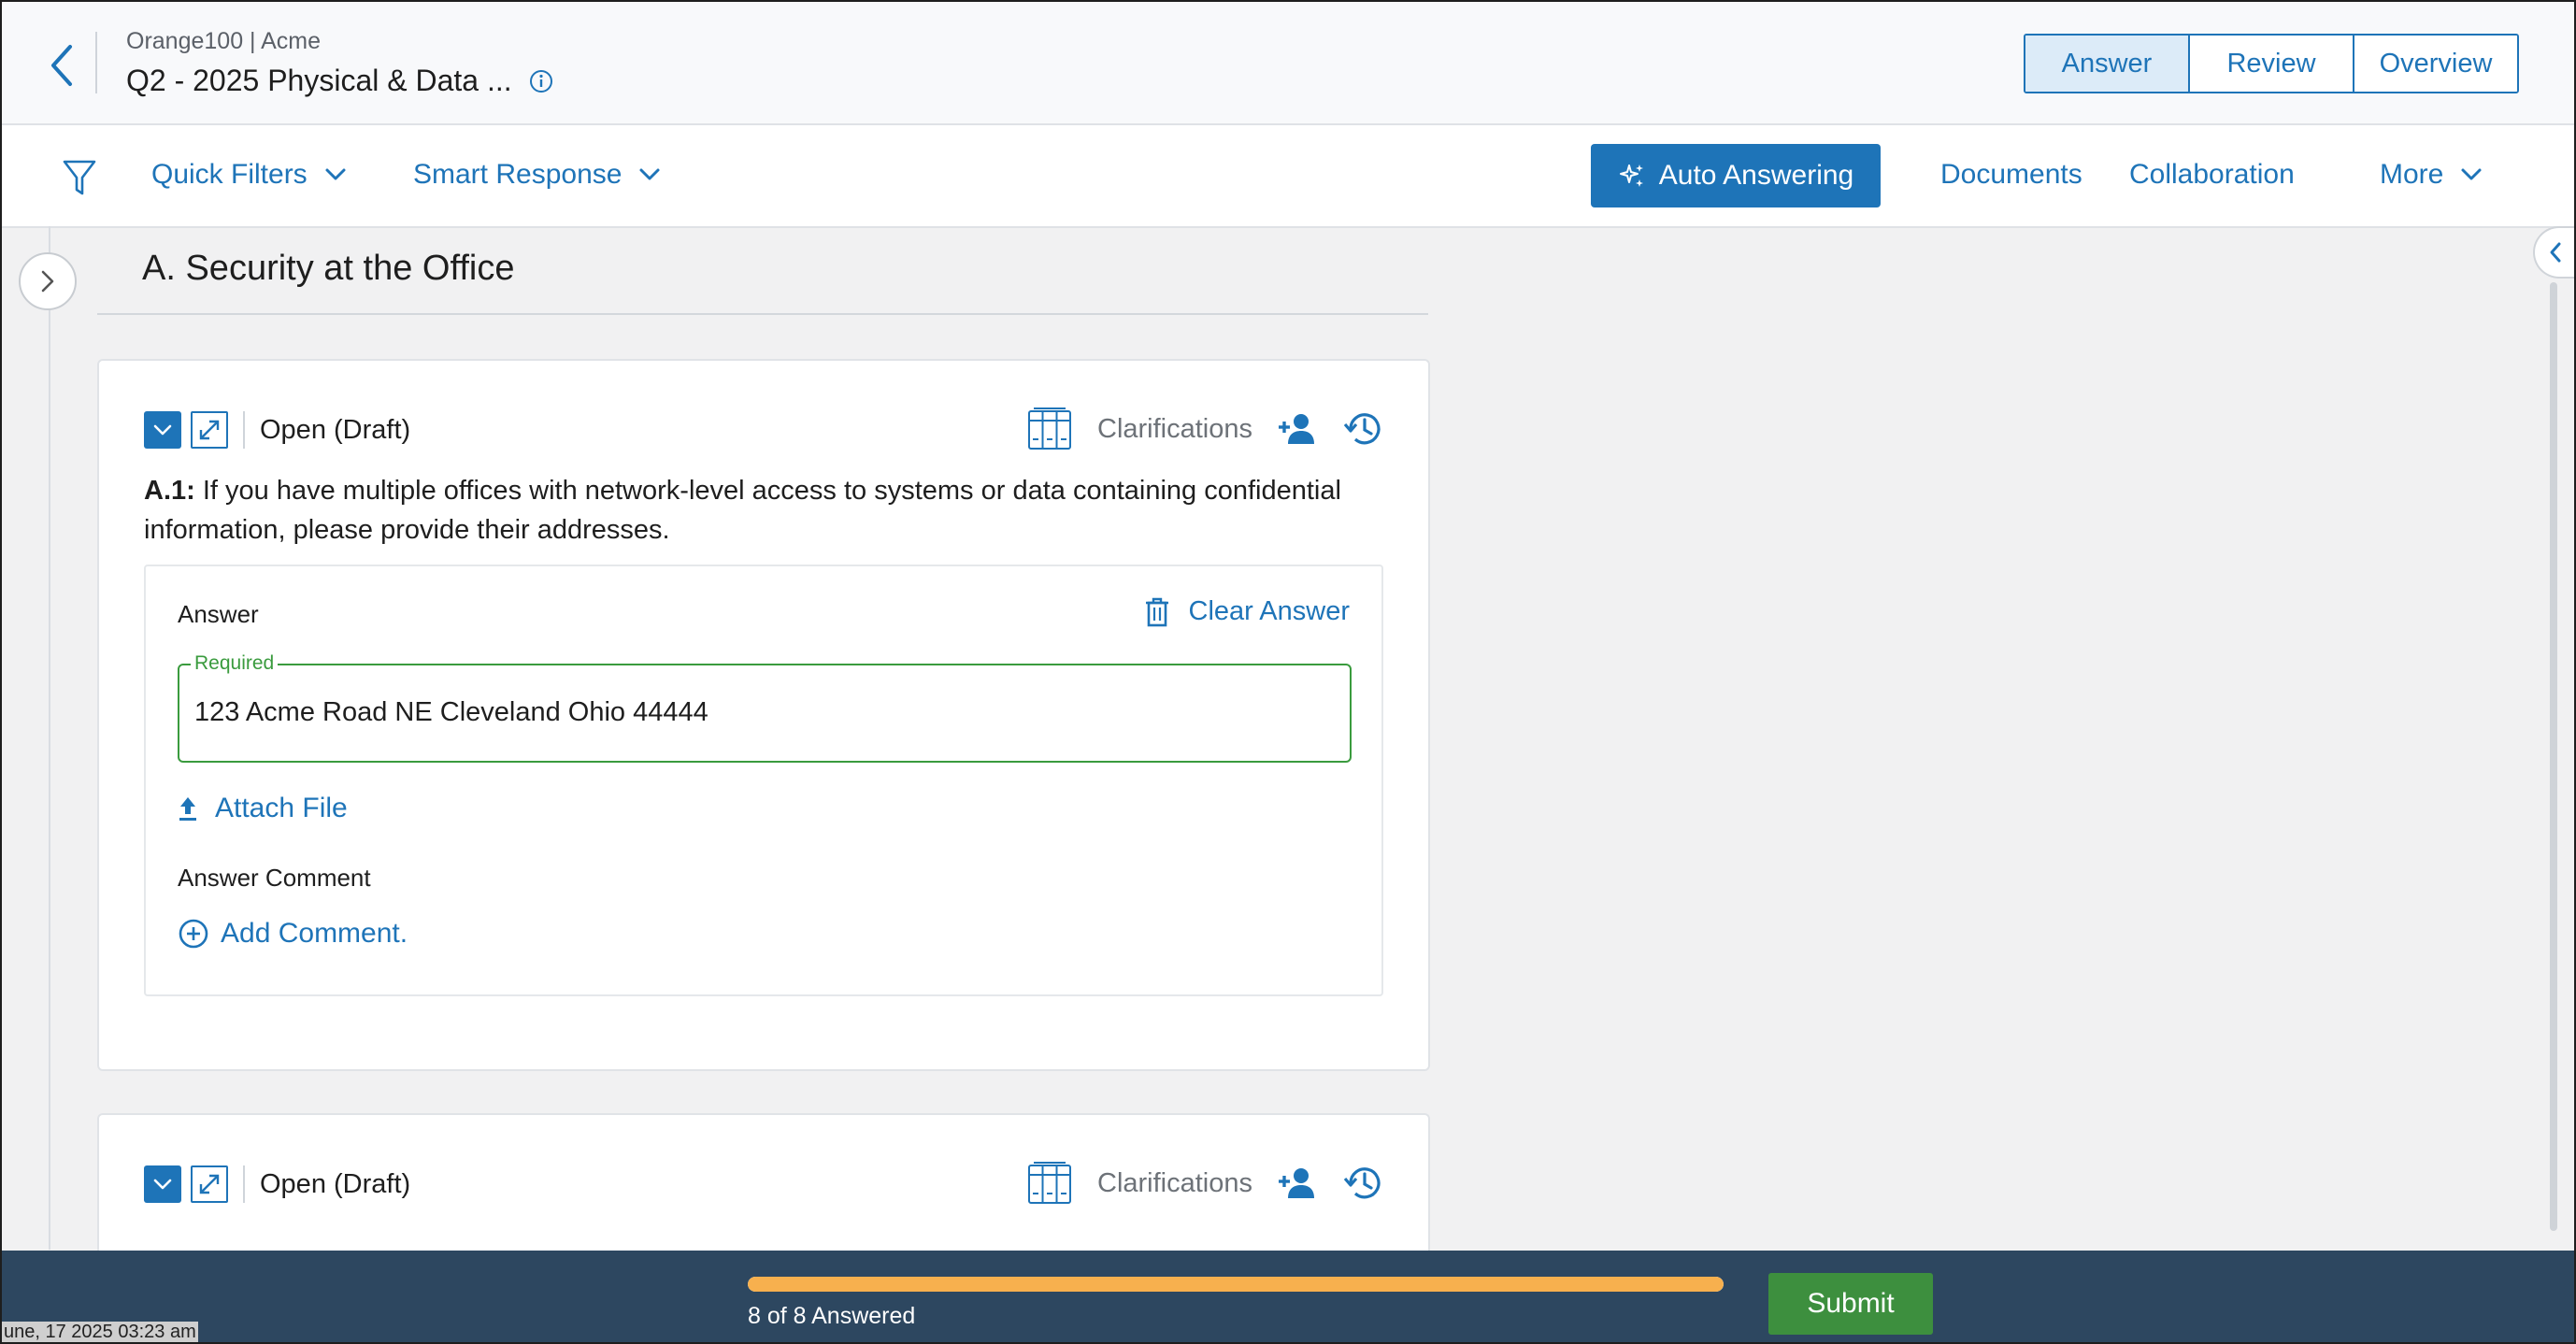  I want to click on required-legend: Required, so click(235, 663).